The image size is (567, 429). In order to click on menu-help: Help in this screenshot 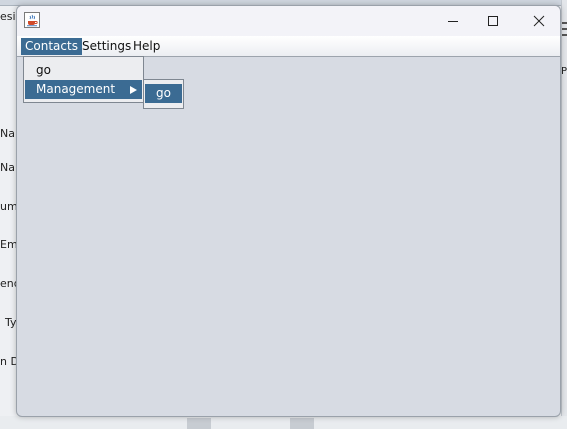, I will do `click(146, 46)`.